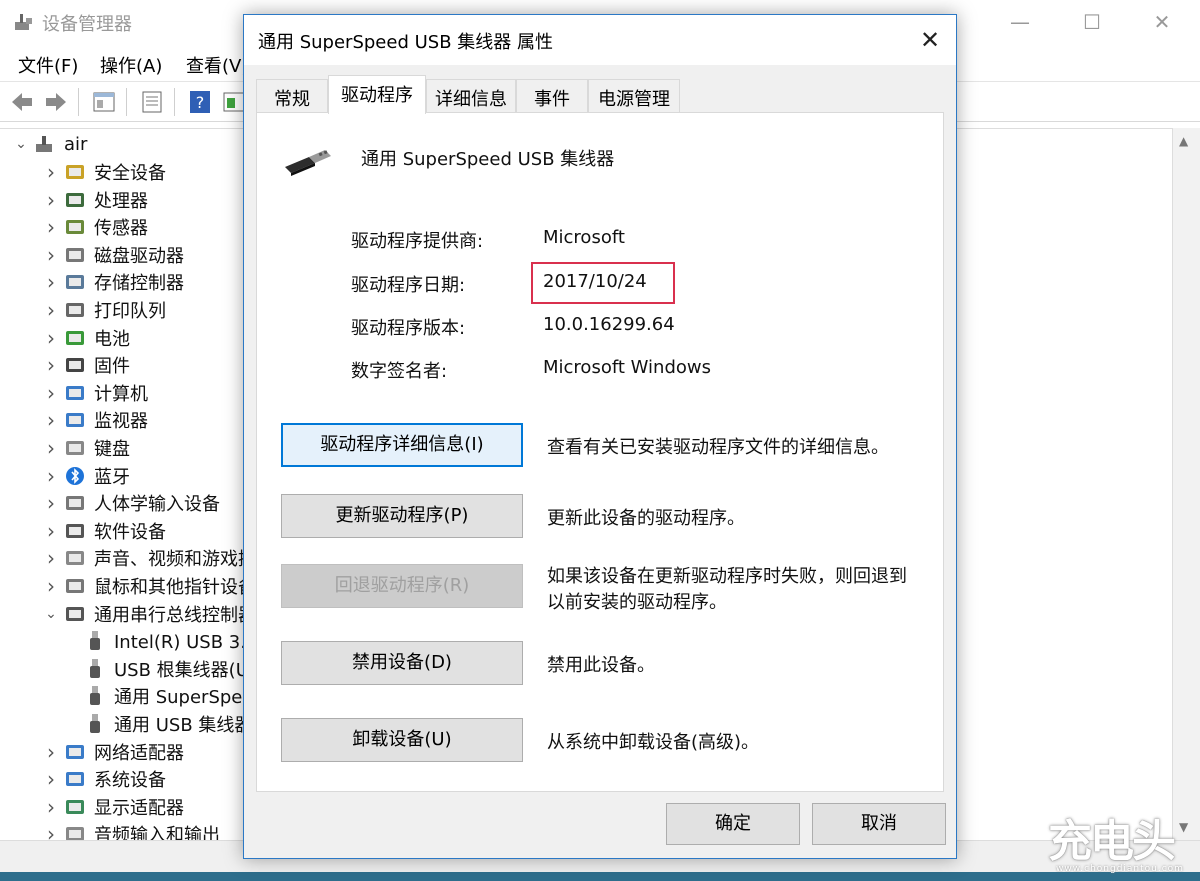  What do you see at coordinates (75, 586) in the screenshot?
I see `mouse-icon` at bounding box center [75, 586].